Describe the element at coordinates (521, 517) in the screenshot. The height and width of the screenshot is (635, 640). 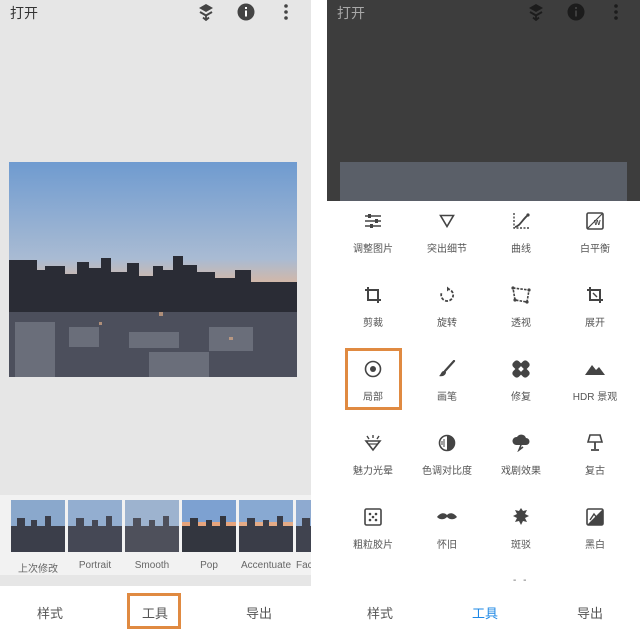
I see `grunge-icon` at that location.